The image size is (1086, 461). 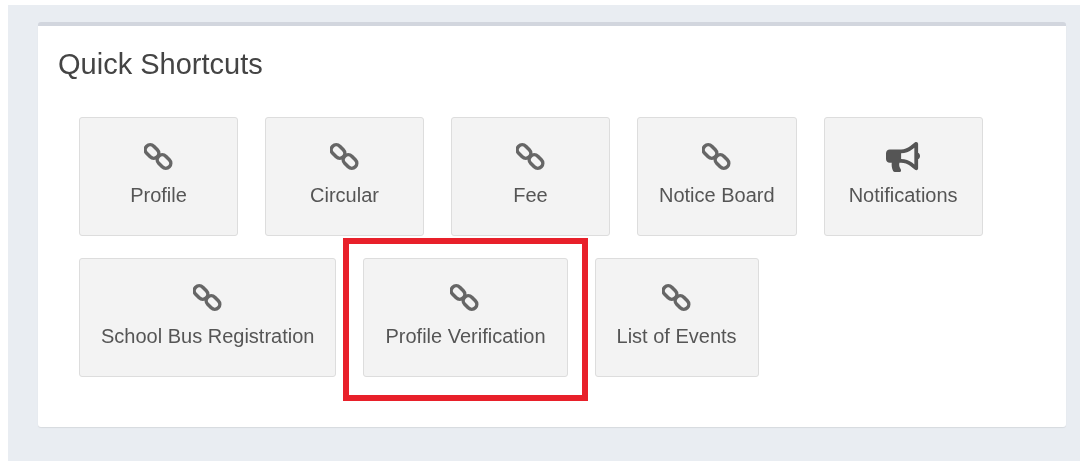 I want to click on shortcut-button: Circular, so click(x=344, y=176).